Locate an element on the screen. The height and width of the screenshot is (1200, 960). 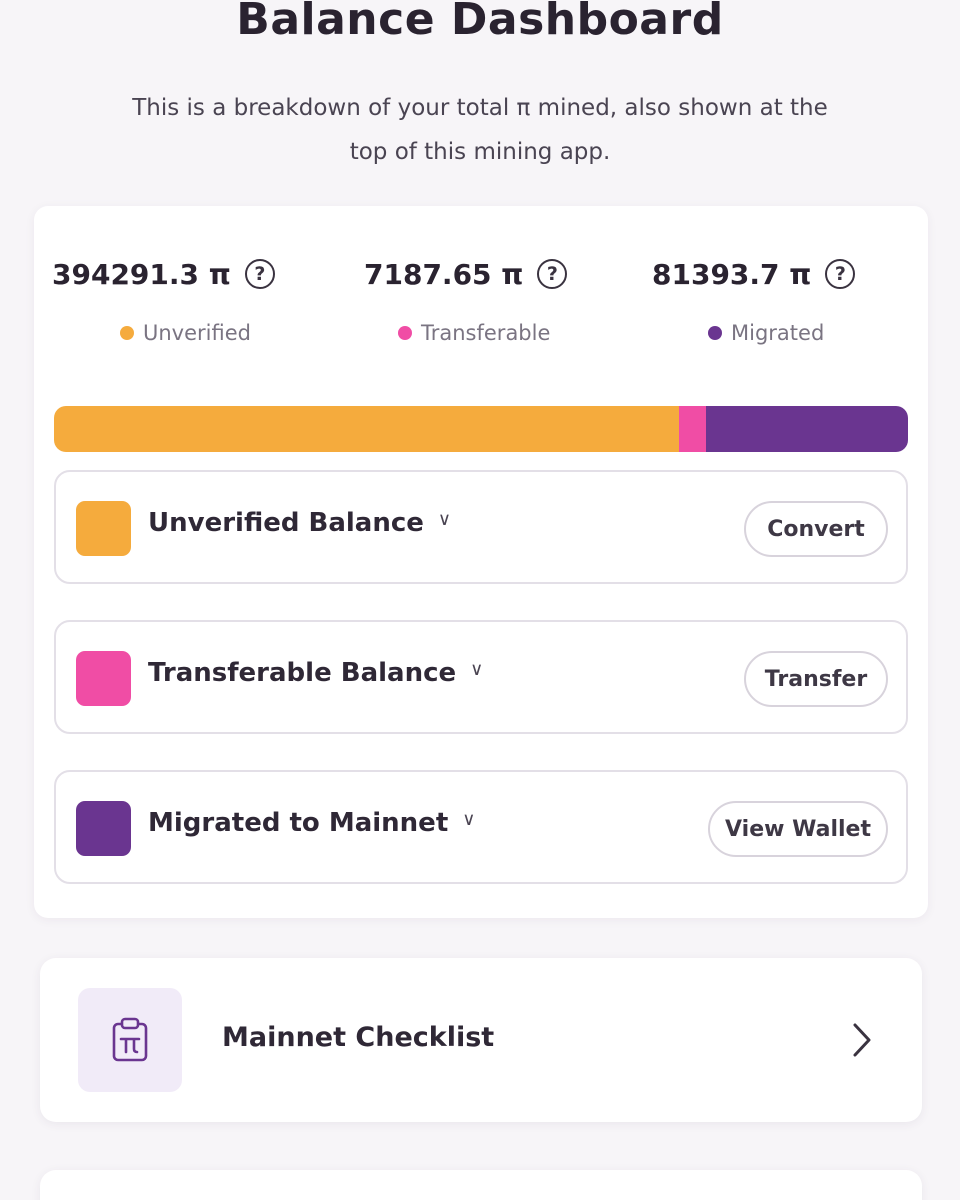
legend-label-unverified: Unverified is located at coordinates (197, 333).